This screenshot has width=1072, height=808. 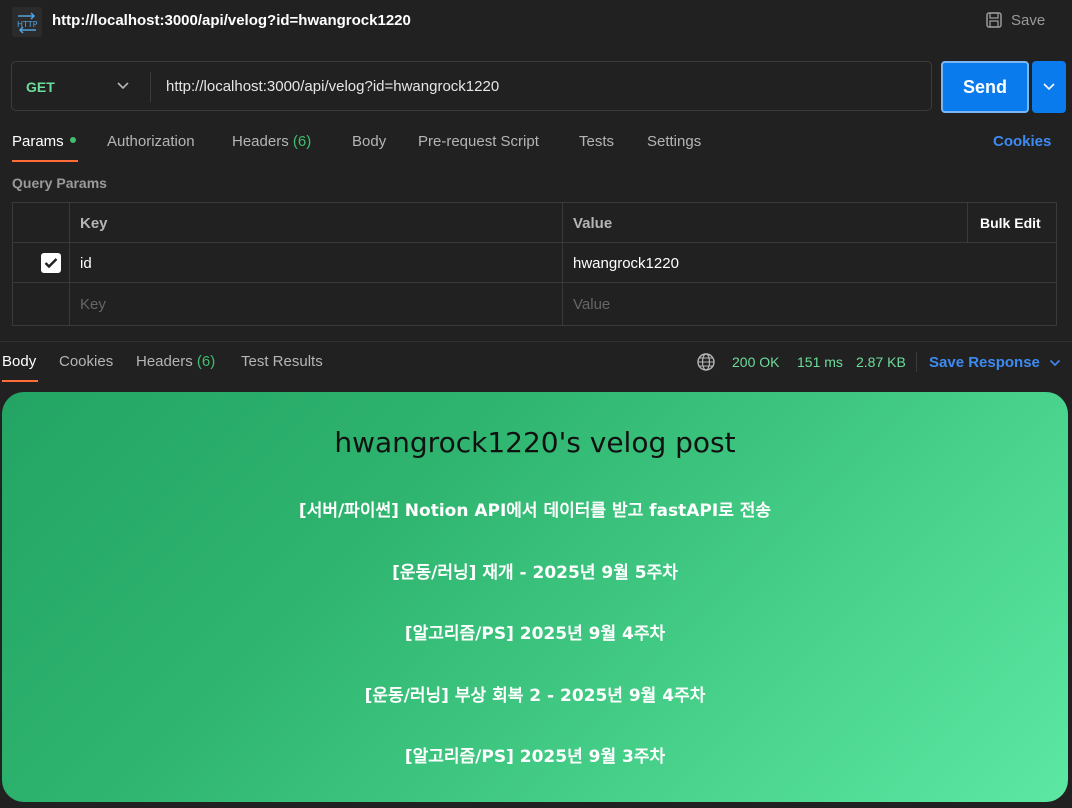 I want to click on new-param-key-field: Key, so click(x=316, y=304).